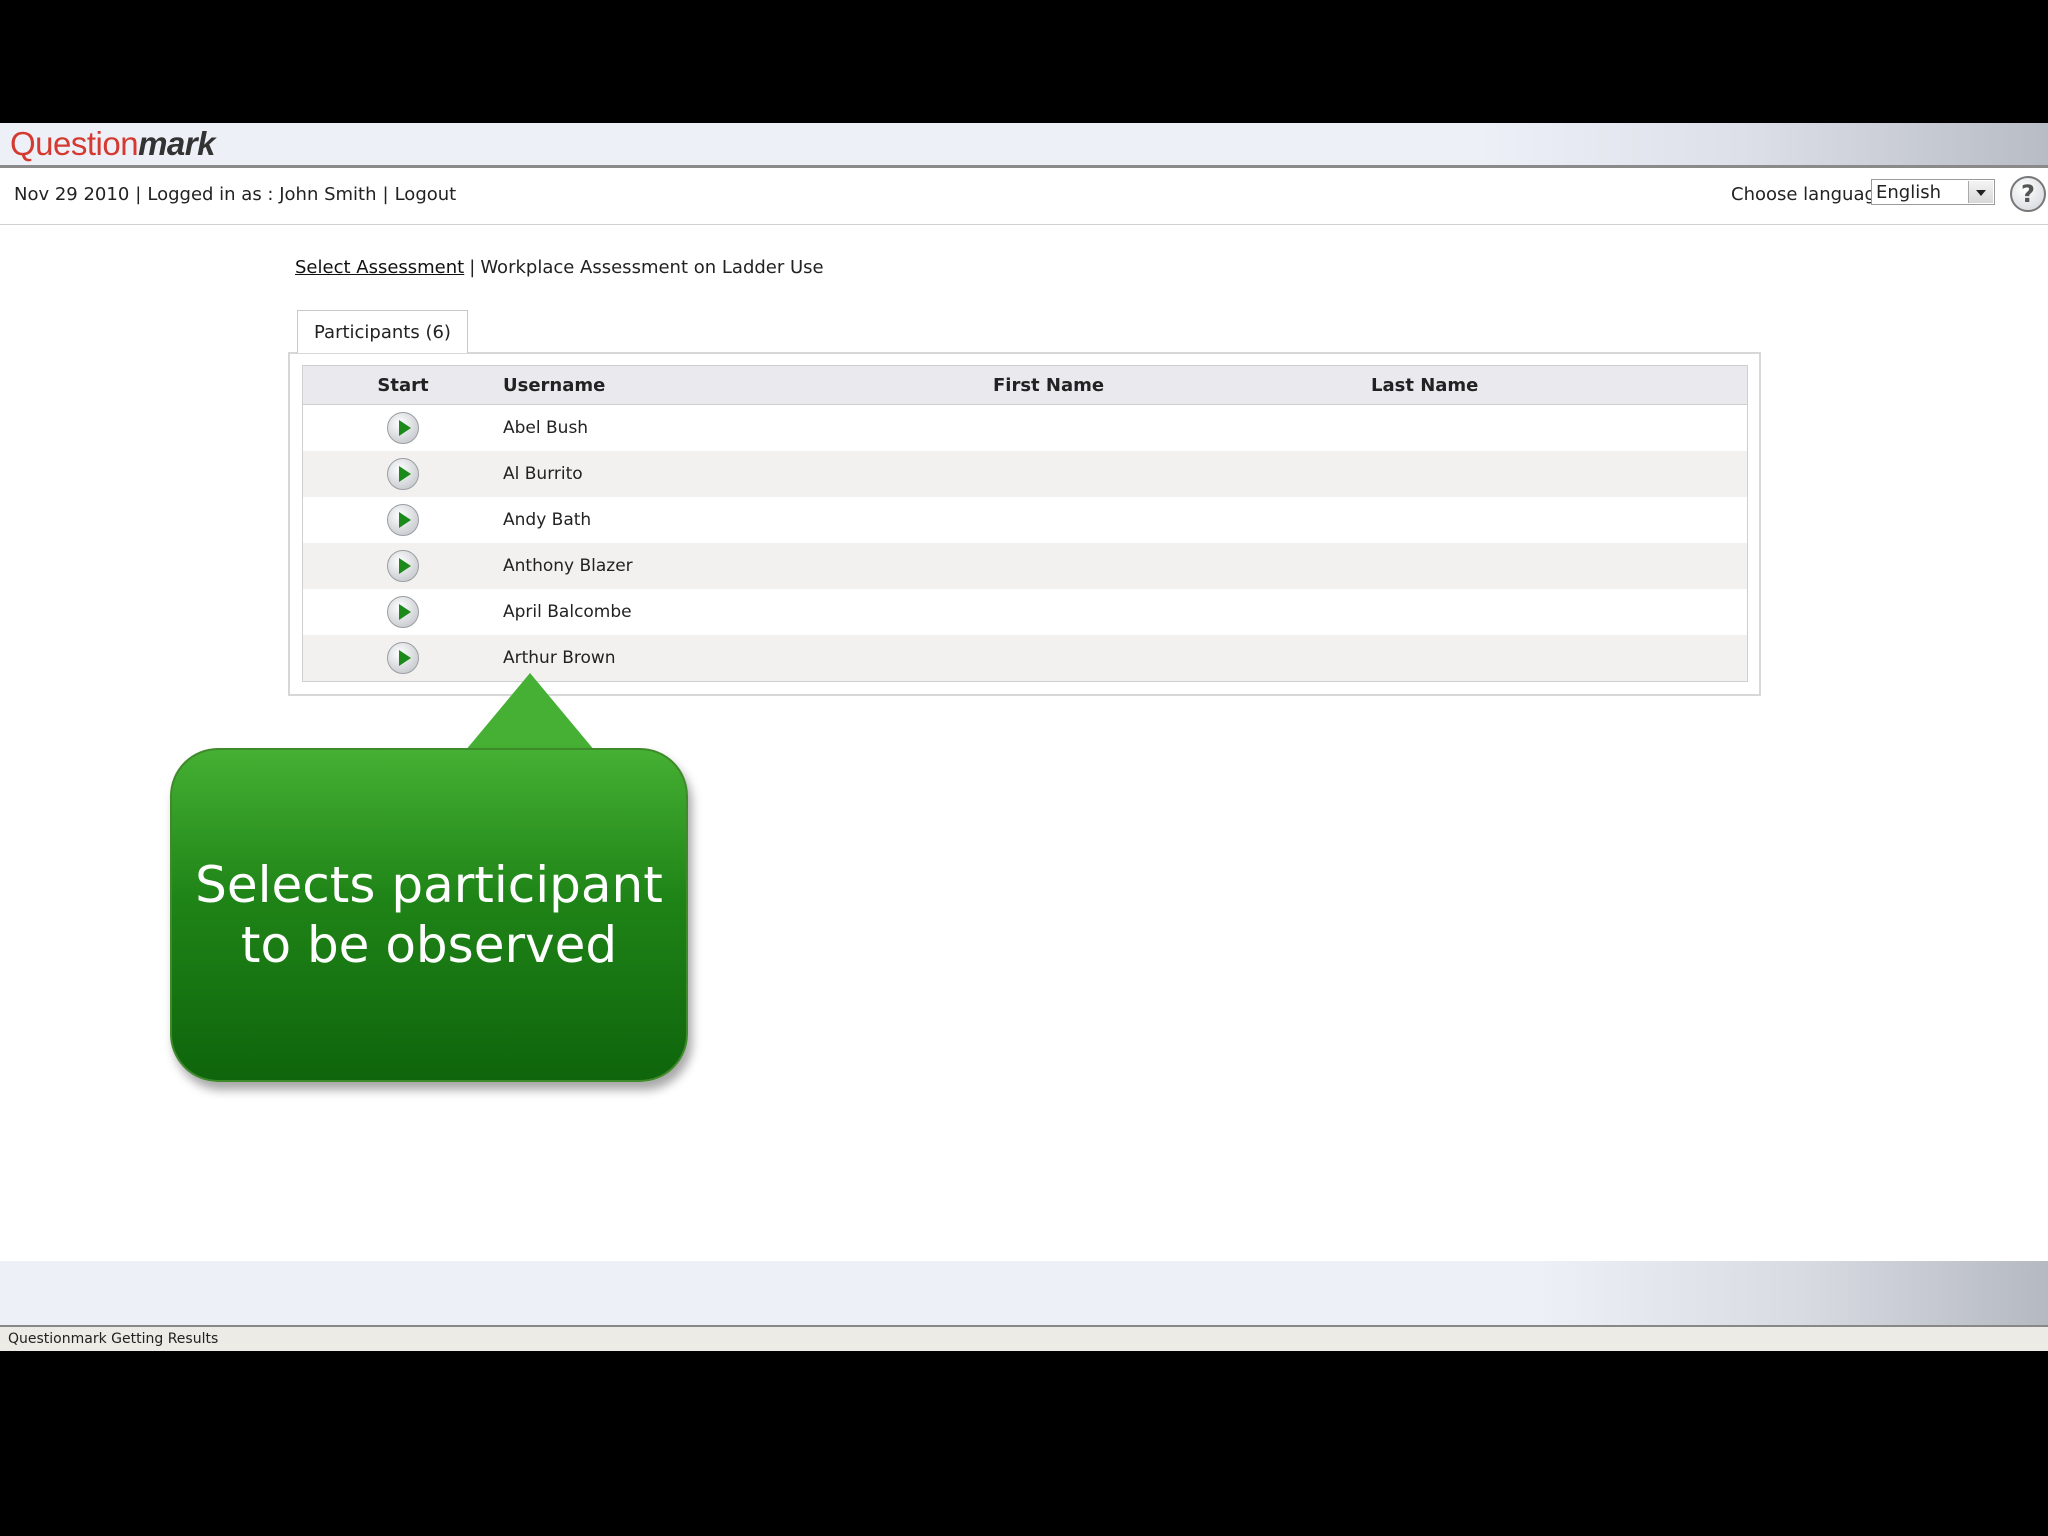 The width and height of the screenshot is (2048, 1536). Describe the element at coordinates (74, 143) in the screenshot. I see `logo-question-text: Question` at that location.